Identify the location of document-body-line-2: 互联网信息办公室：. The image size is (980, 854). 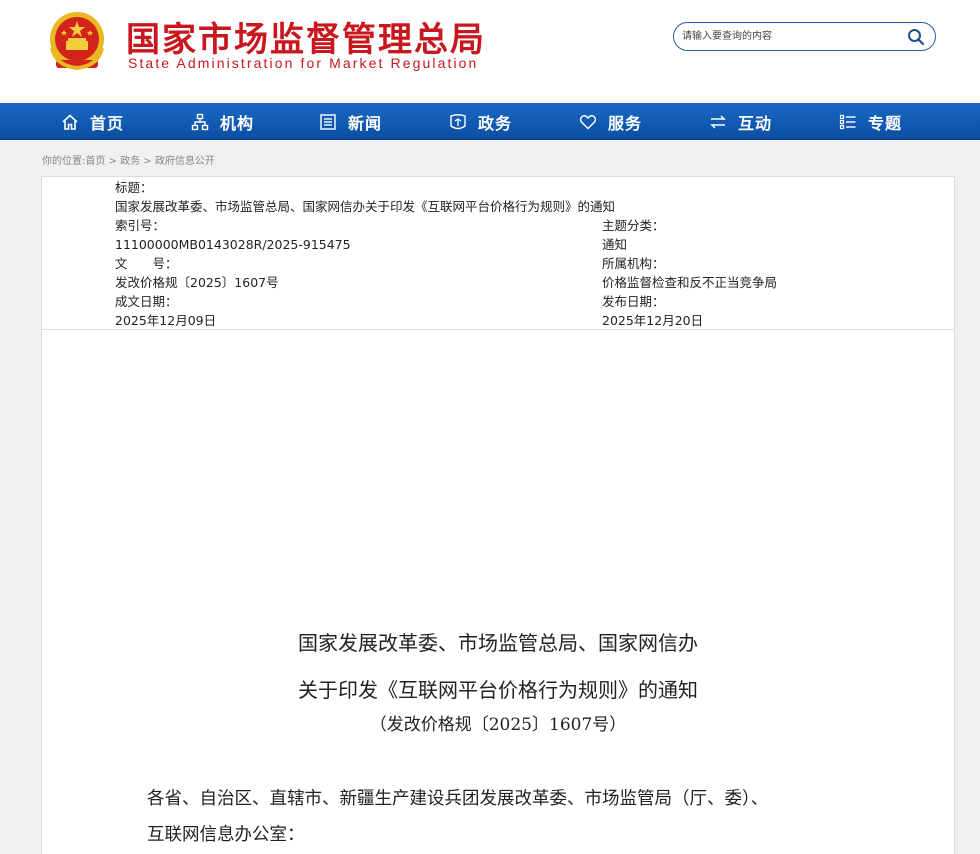
(226, 835).